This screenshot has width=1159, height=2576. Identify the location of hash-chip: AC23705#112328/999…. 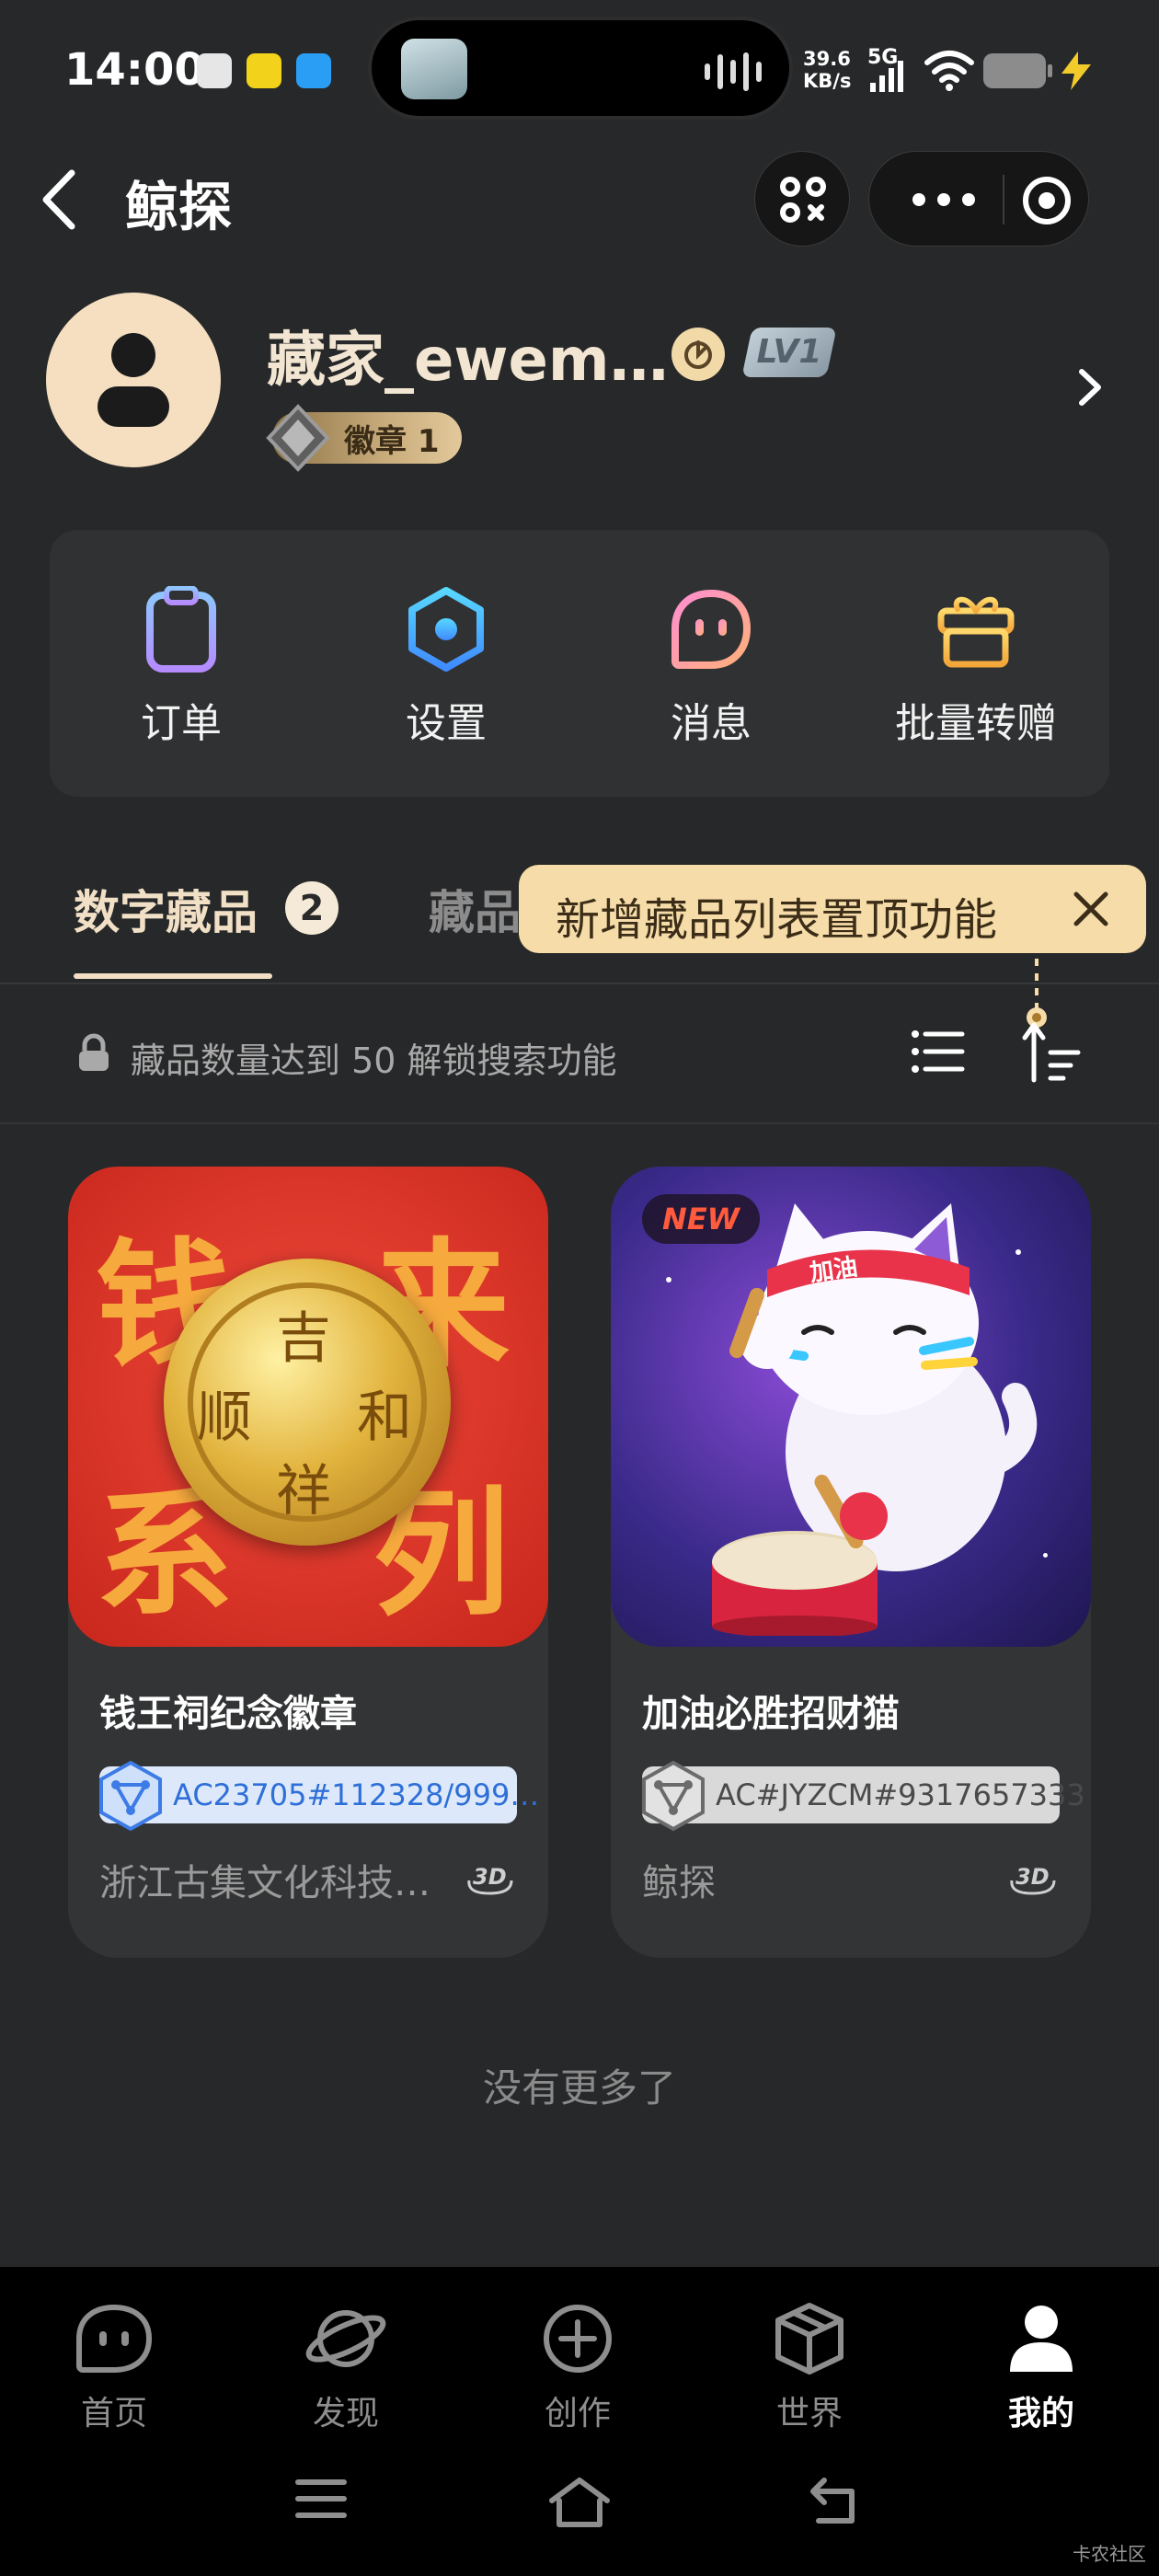
(319, 1796).